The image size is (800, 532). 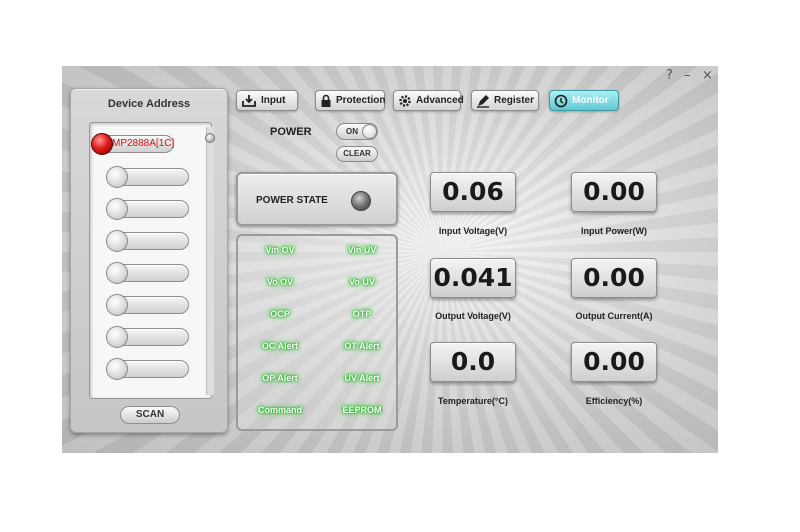 I want to click on scrollbar-knob-icon, so click(x=210, y=138).